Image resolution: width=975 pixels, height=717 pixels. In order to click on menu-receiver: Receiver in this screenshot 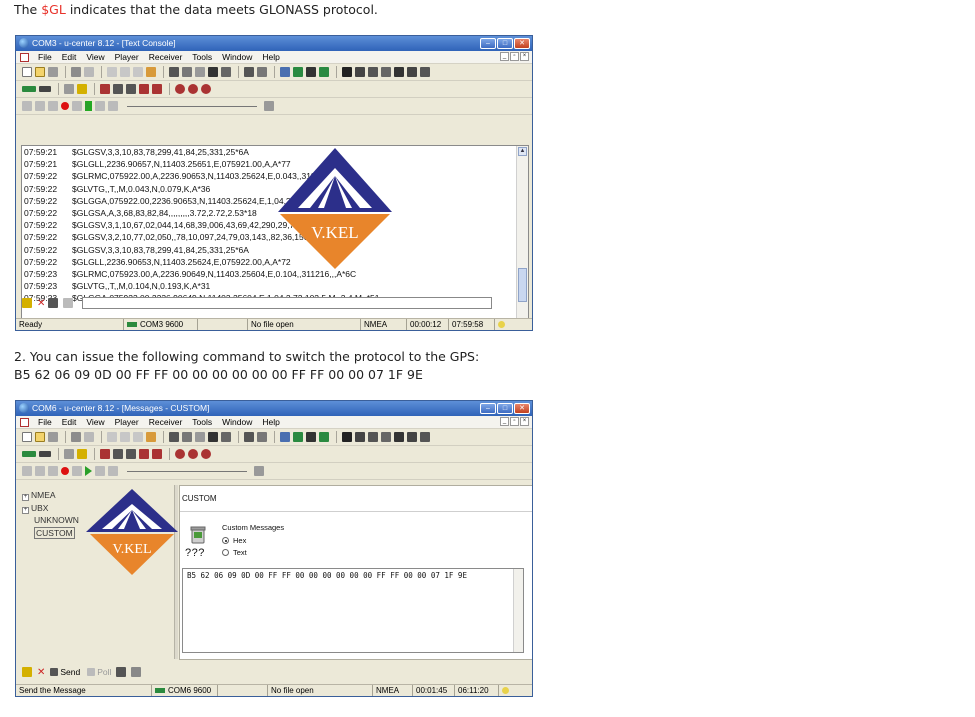, I will do `click(166, 57)`.